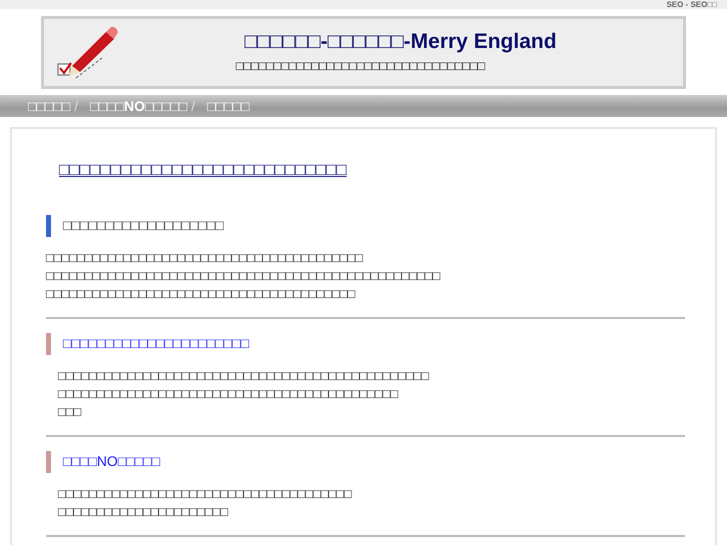 The width and height of the screenshot is (727, 545). What do you see at coordinates (244, 266) in the screenshot?
I see `body-text: □□□□□□□□□□□□□□□□□□□□□□□□□□□□□□□□□□□□□□□□□ □□□□□□□□□□□□□□□□□□□□□□□□□□□□□□□□□□□□□□□□□□□□□□□□□□□` at bounding box center [244, 266].